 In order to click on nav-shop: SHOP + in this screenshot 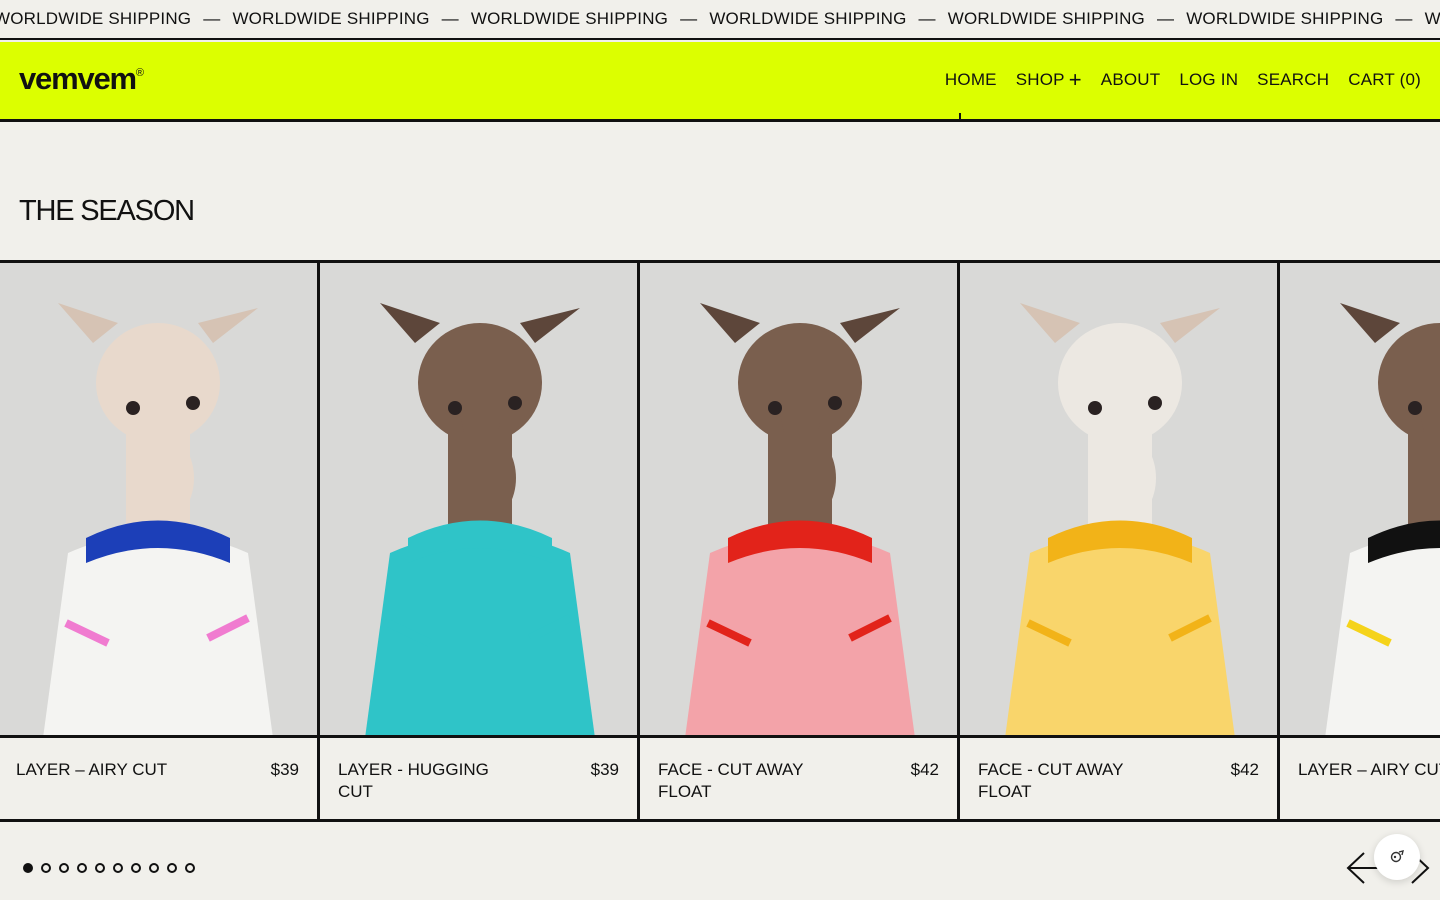, I will do `click(1048, 79)`.